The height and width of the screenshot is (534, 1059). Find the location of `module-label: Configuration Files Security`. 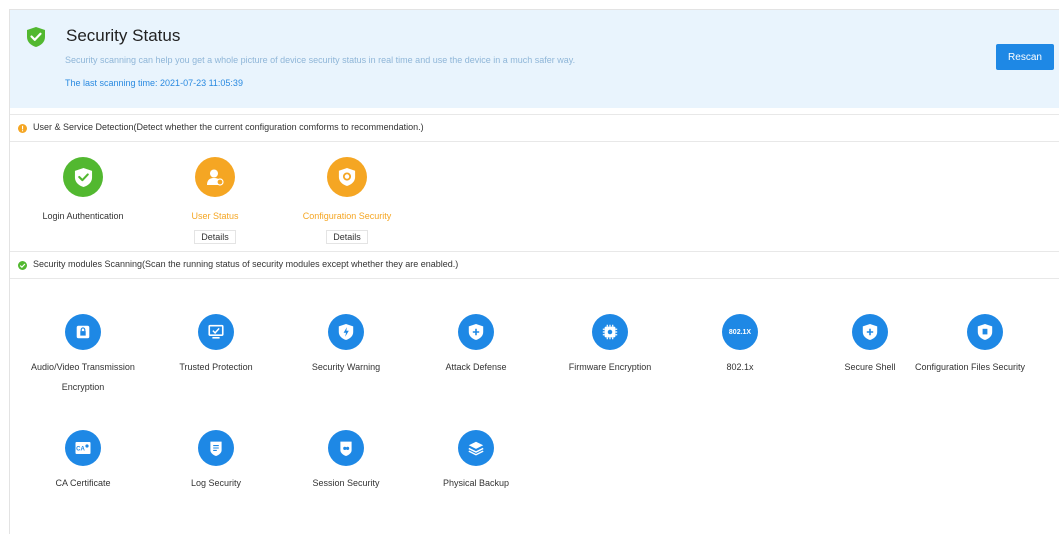

module-label: Configuration Files Security is located at coordinates (970, 367).